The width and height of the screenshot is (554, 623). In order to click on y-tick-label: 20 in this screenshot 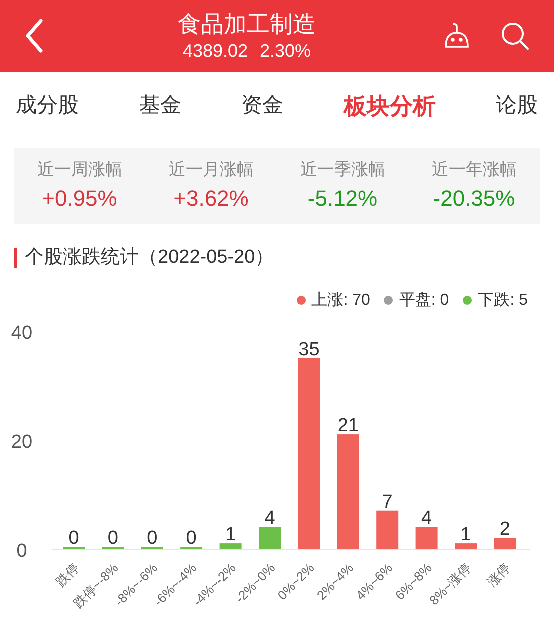, I will do `click(22, 442)`.